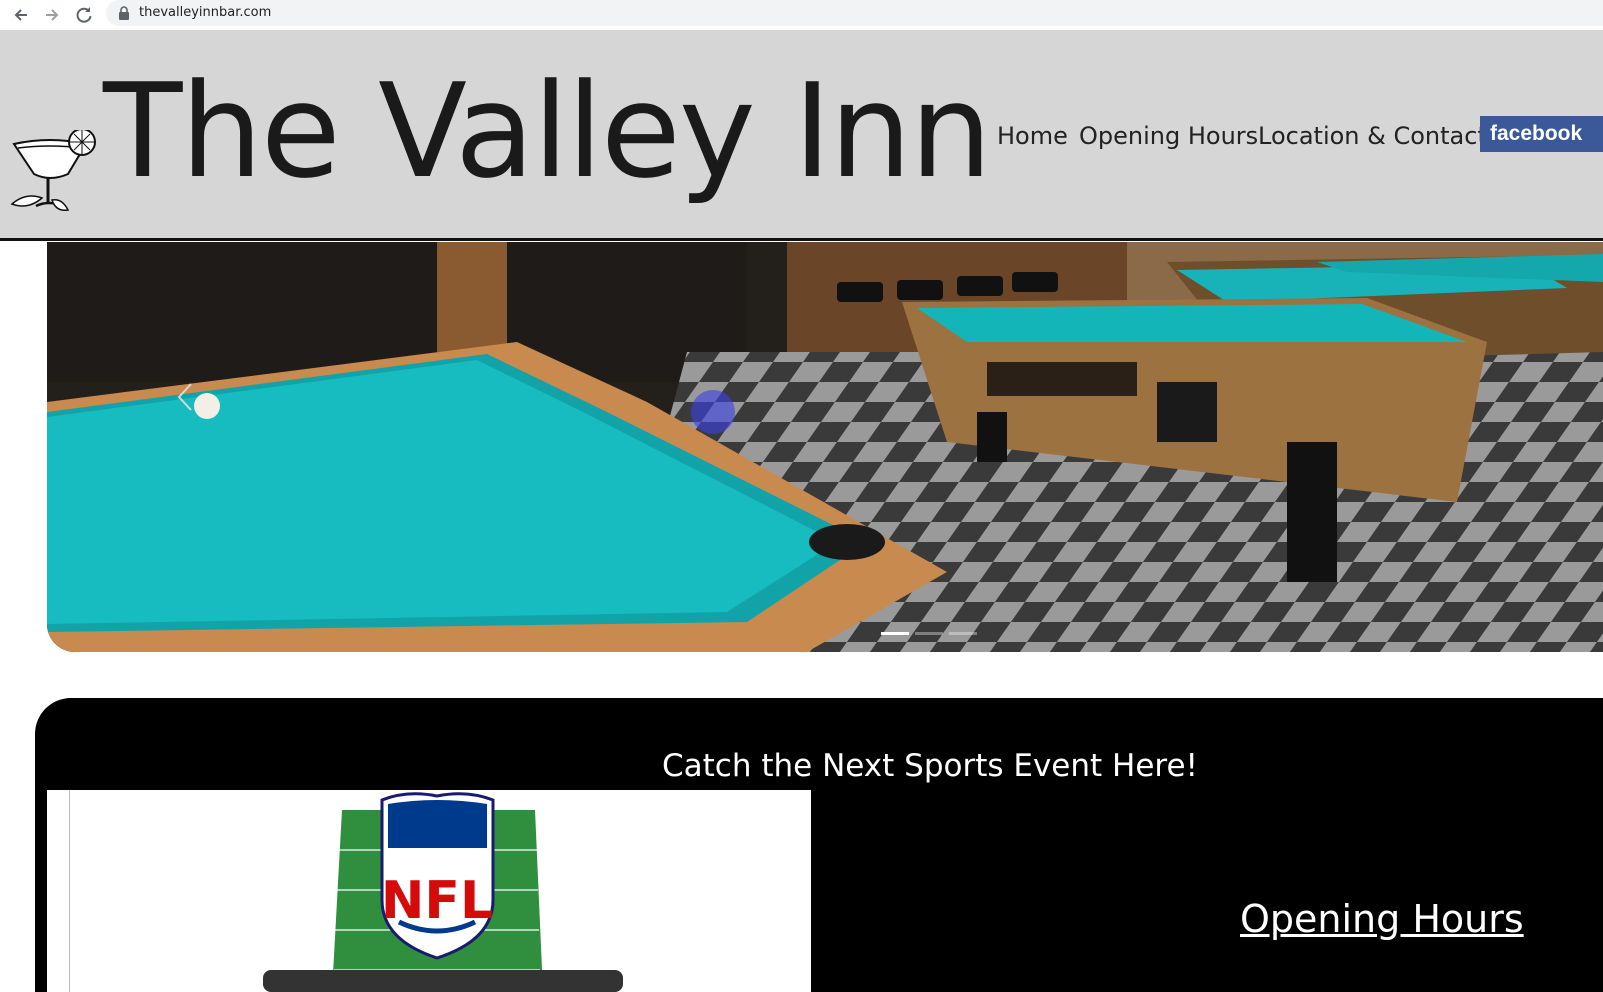 The width and height of the screenshot is (1603, 992). I want to click on margarita-glass-icon, so click(53, 171).